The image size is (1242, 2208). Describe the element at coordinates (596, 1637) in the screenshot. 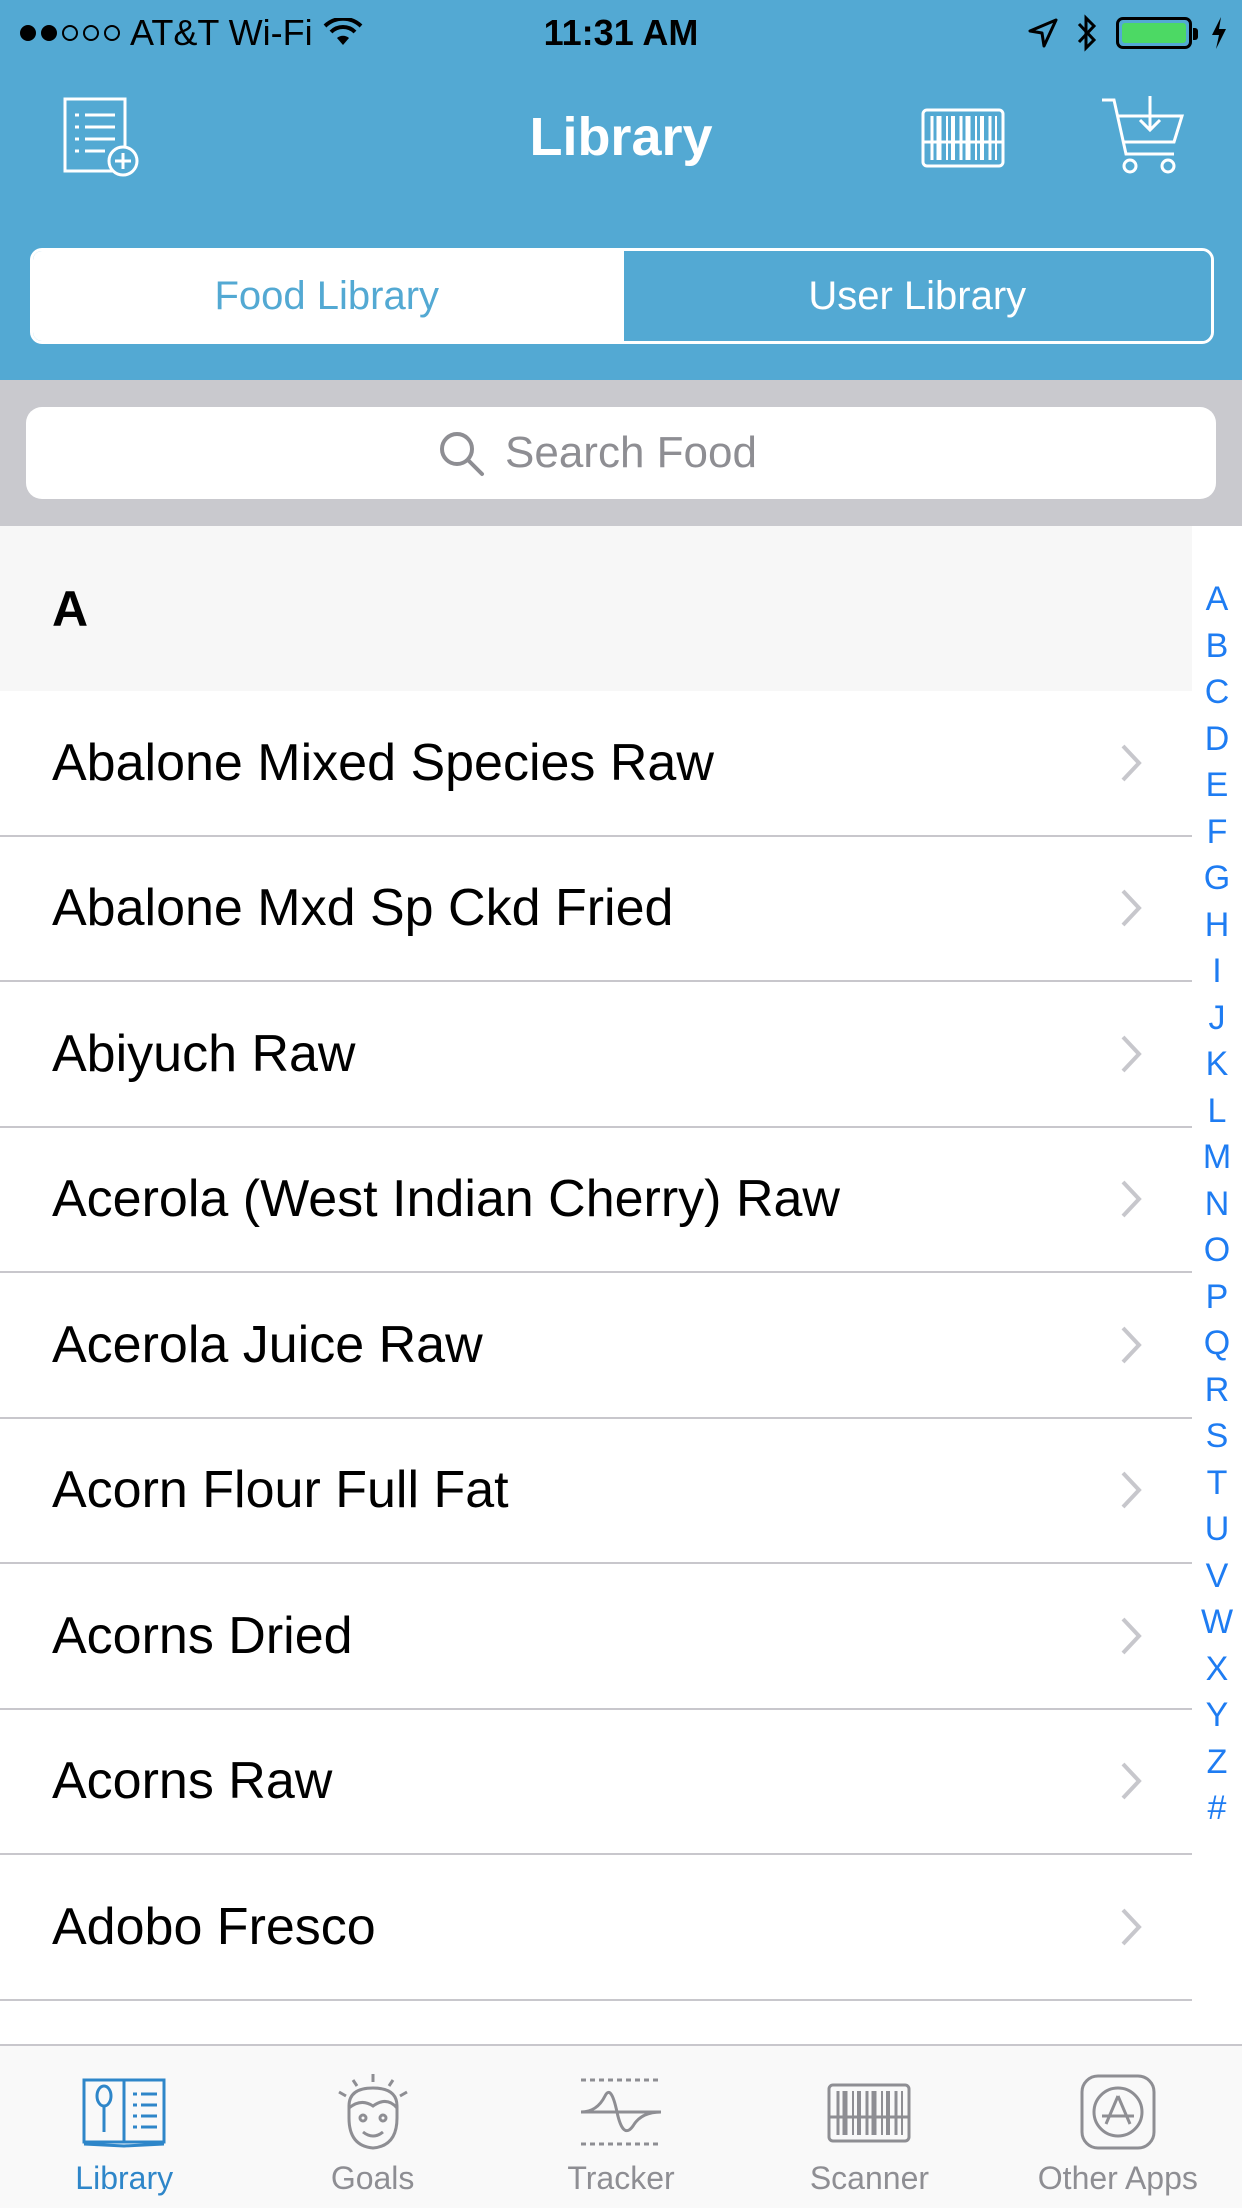

I see `list-item: Acorns Dried` at that location.